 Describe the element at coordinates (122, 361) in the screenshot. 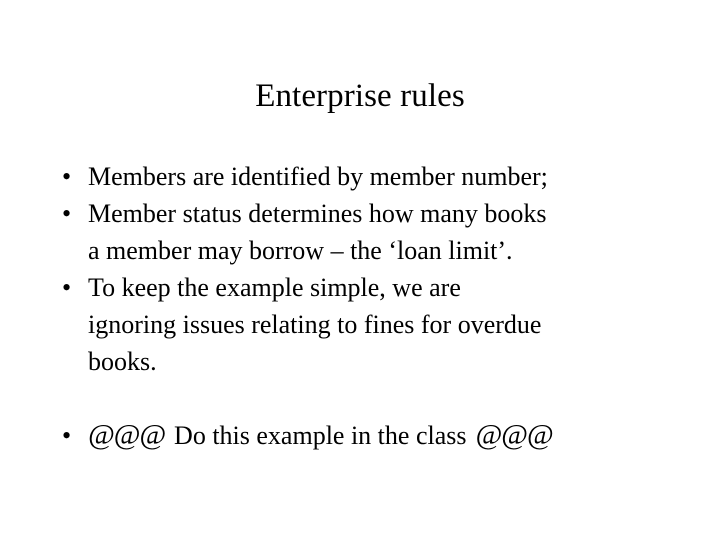

I see `list-item-text-continued: books.` at that location.